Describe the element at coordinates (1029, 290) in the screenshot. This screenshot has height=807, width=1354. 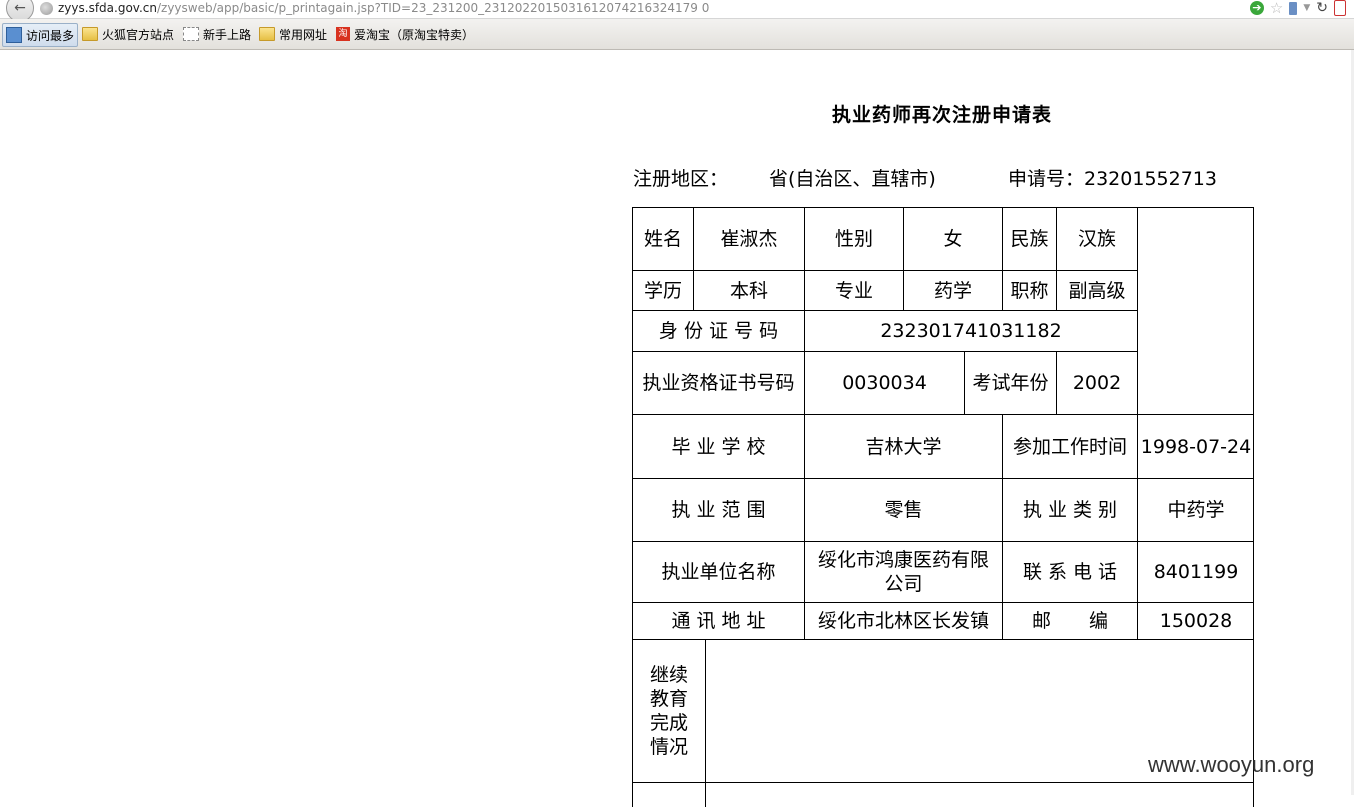
I see `title-label: 职称` at that location.